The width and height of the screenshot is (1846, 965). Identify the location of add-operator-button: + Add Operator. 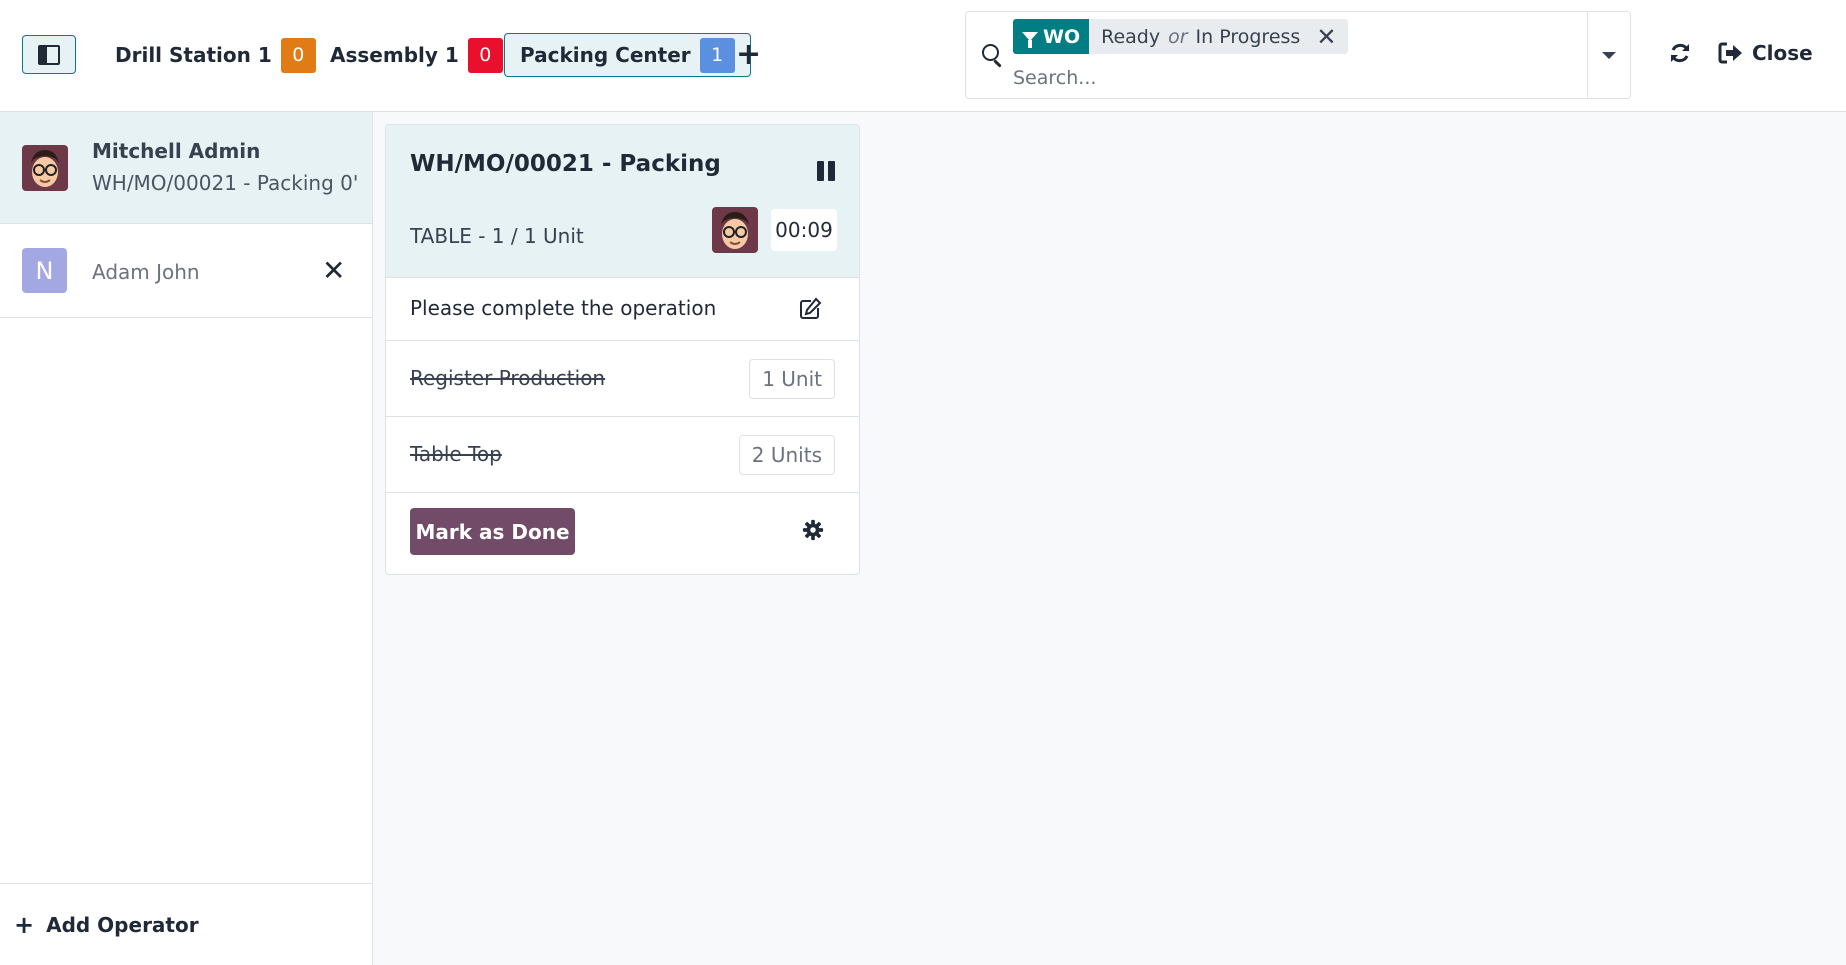
(186, 924).